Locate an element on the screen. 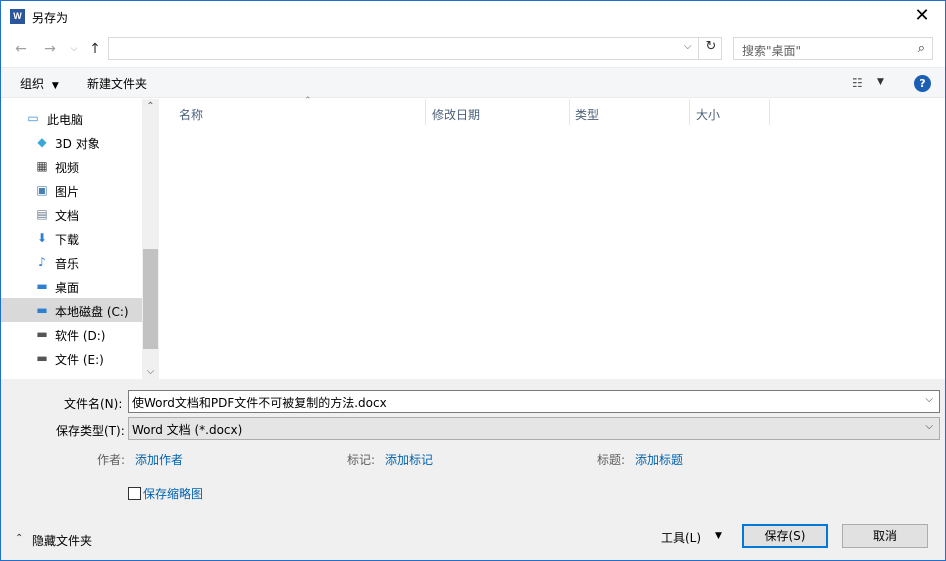  nav-item-label: 软件 (D:) is located at coordinates (80, 336).